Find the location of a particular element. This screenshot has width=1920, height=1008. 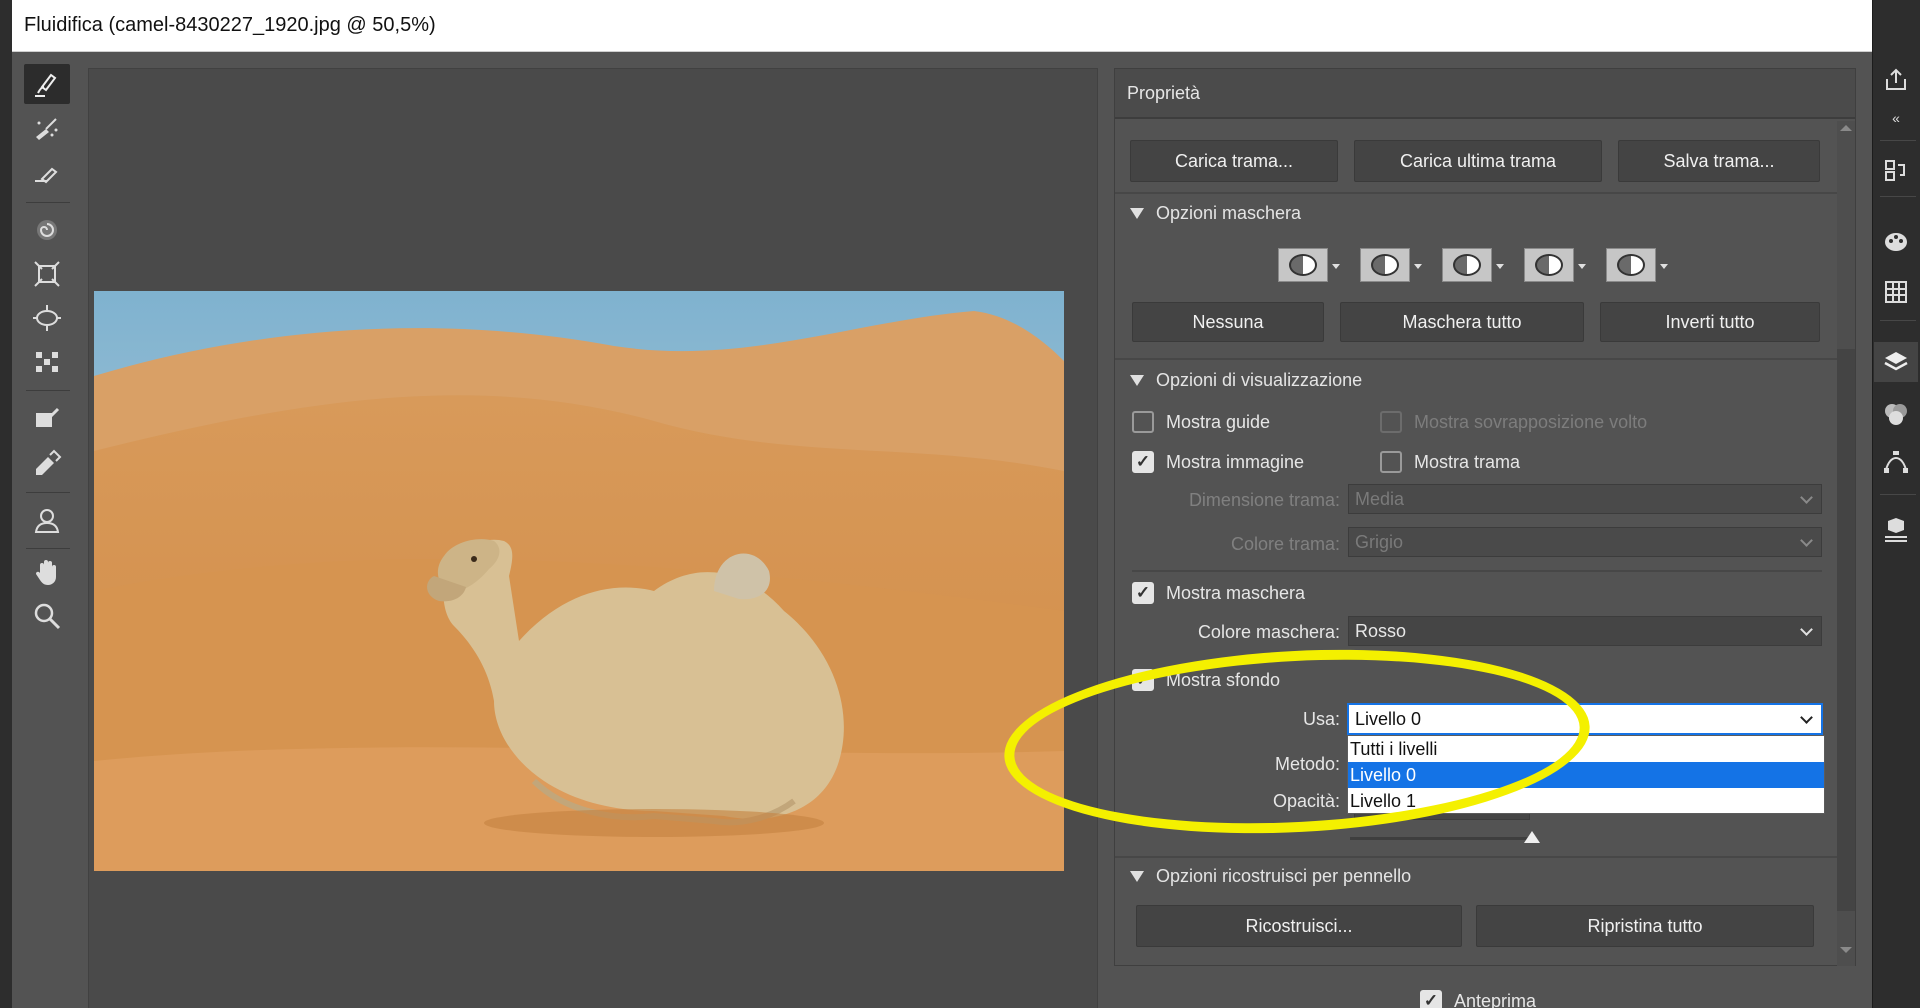

show-face-overlay-label: Mostra sovrapposizione volto is located at coordinates (1531, 421).